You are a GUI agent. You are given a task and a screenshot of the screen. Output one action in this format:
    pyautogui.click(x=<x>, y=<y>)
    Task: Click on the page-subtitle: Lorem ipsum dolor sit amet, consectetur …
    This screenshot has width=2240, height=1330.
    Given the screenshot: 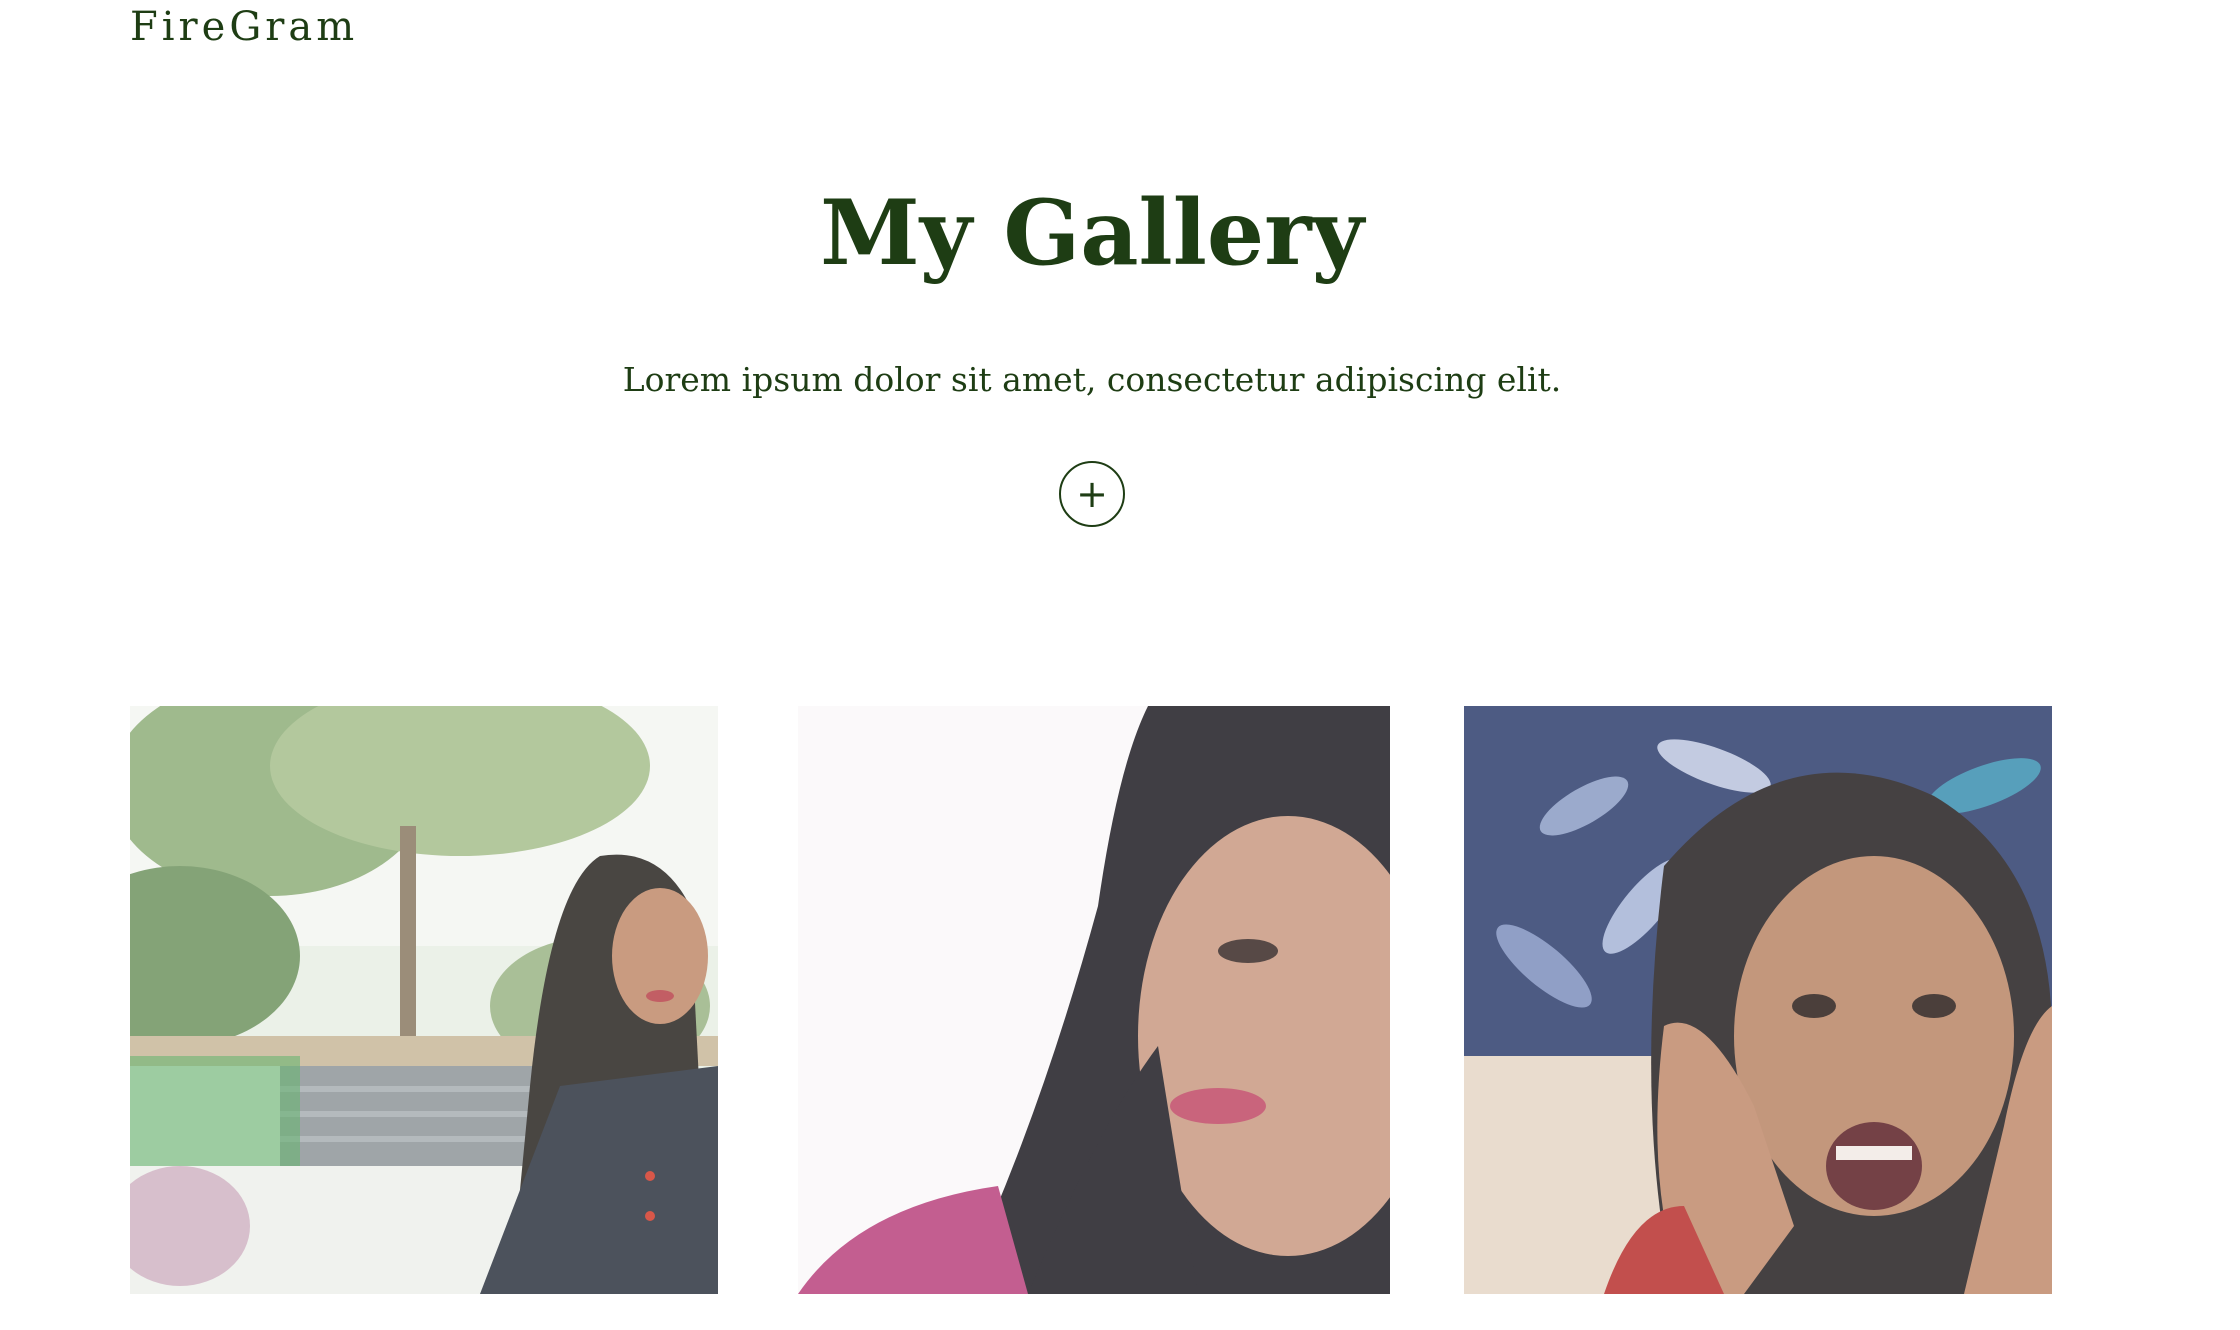 What is the action you would take?
    pyautogui.click(x=1092, y=379)
    